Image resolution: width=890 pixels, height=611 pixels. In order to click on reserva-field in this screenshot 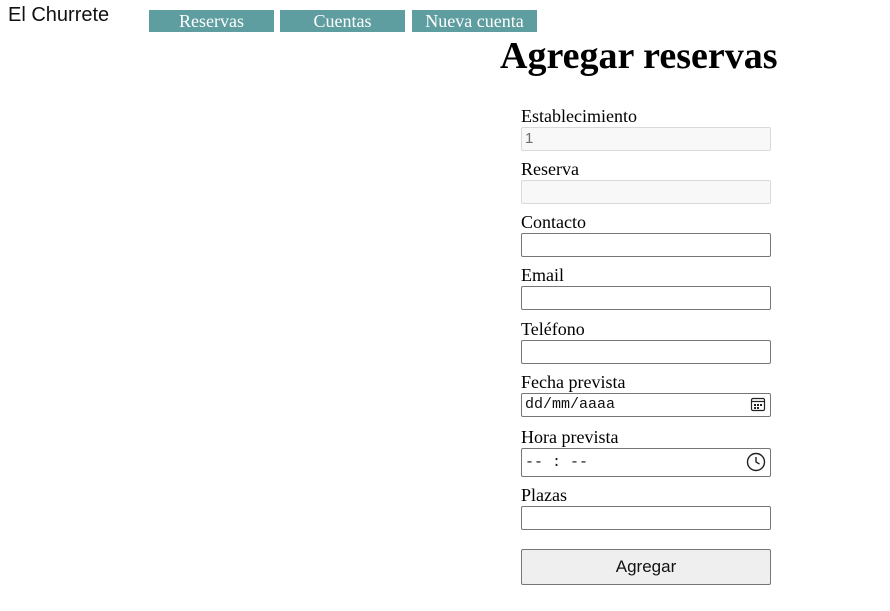, I will do `click(646, 192)`.